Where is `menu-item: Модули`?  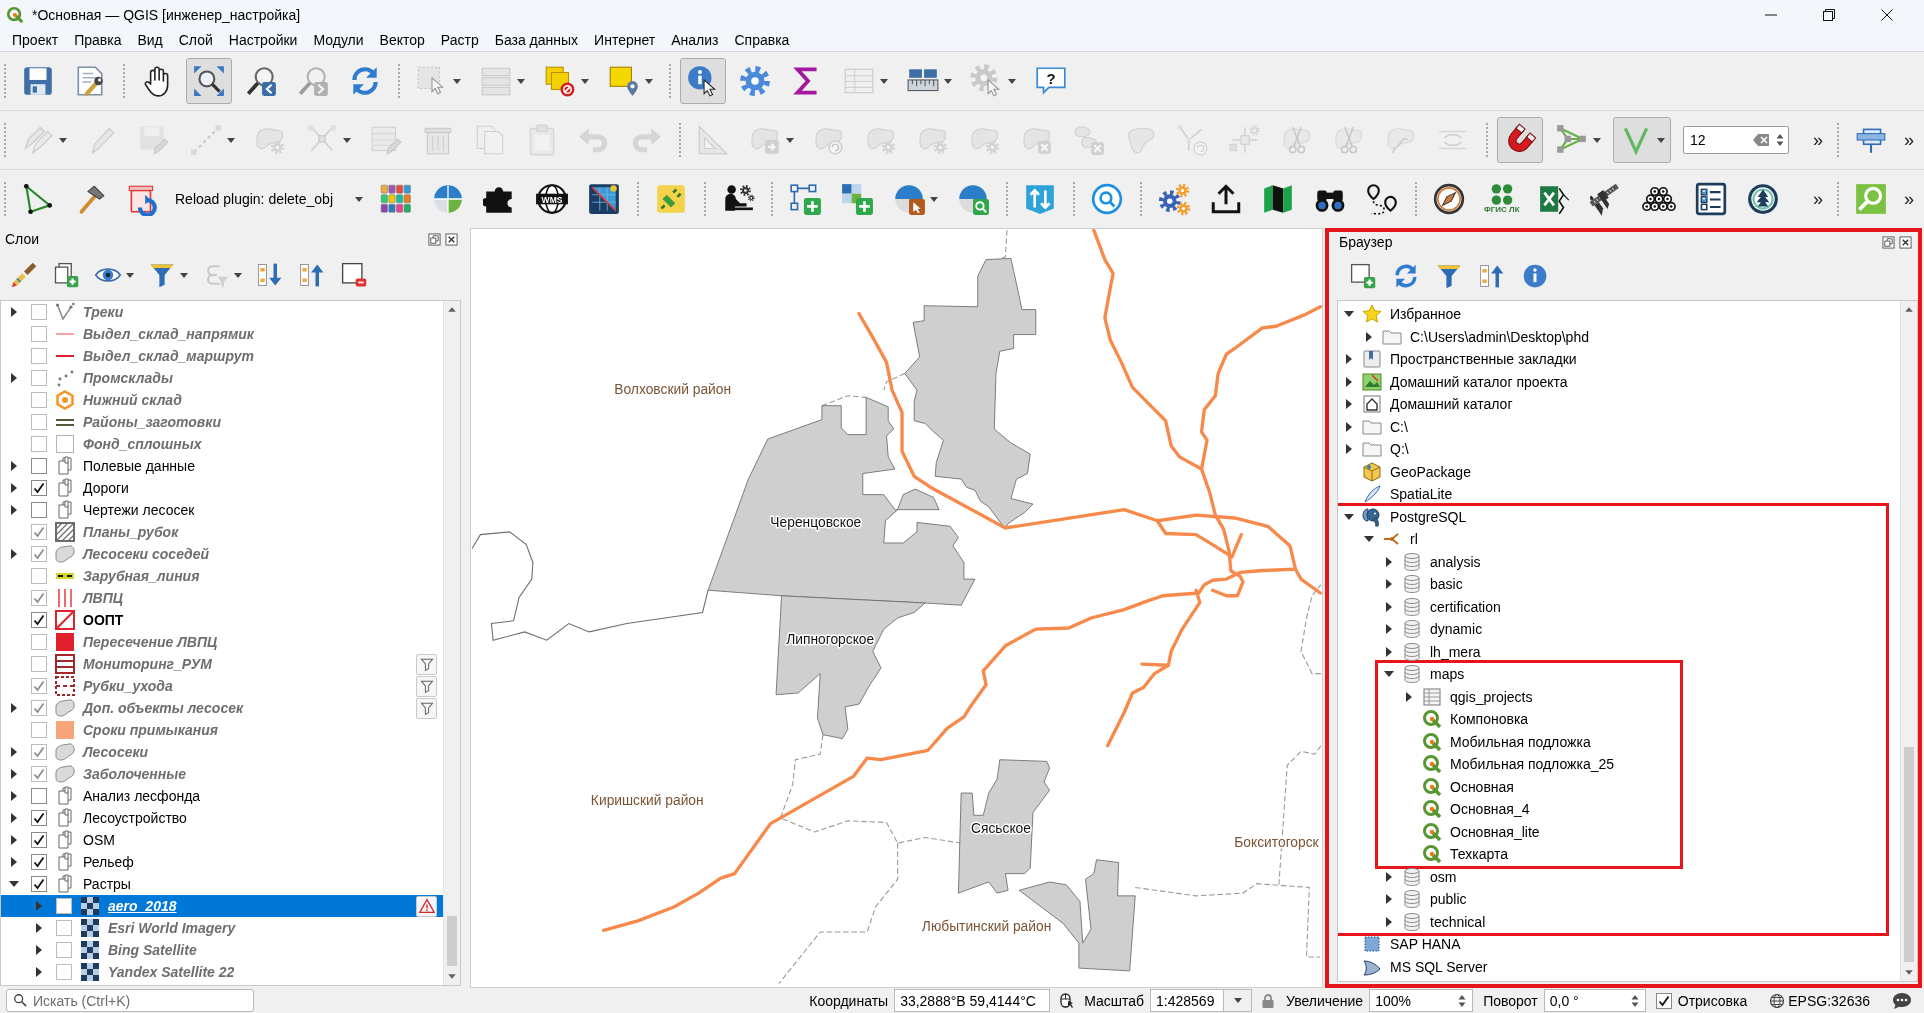 menu-item: Модули is located at coordinates (338, 40).